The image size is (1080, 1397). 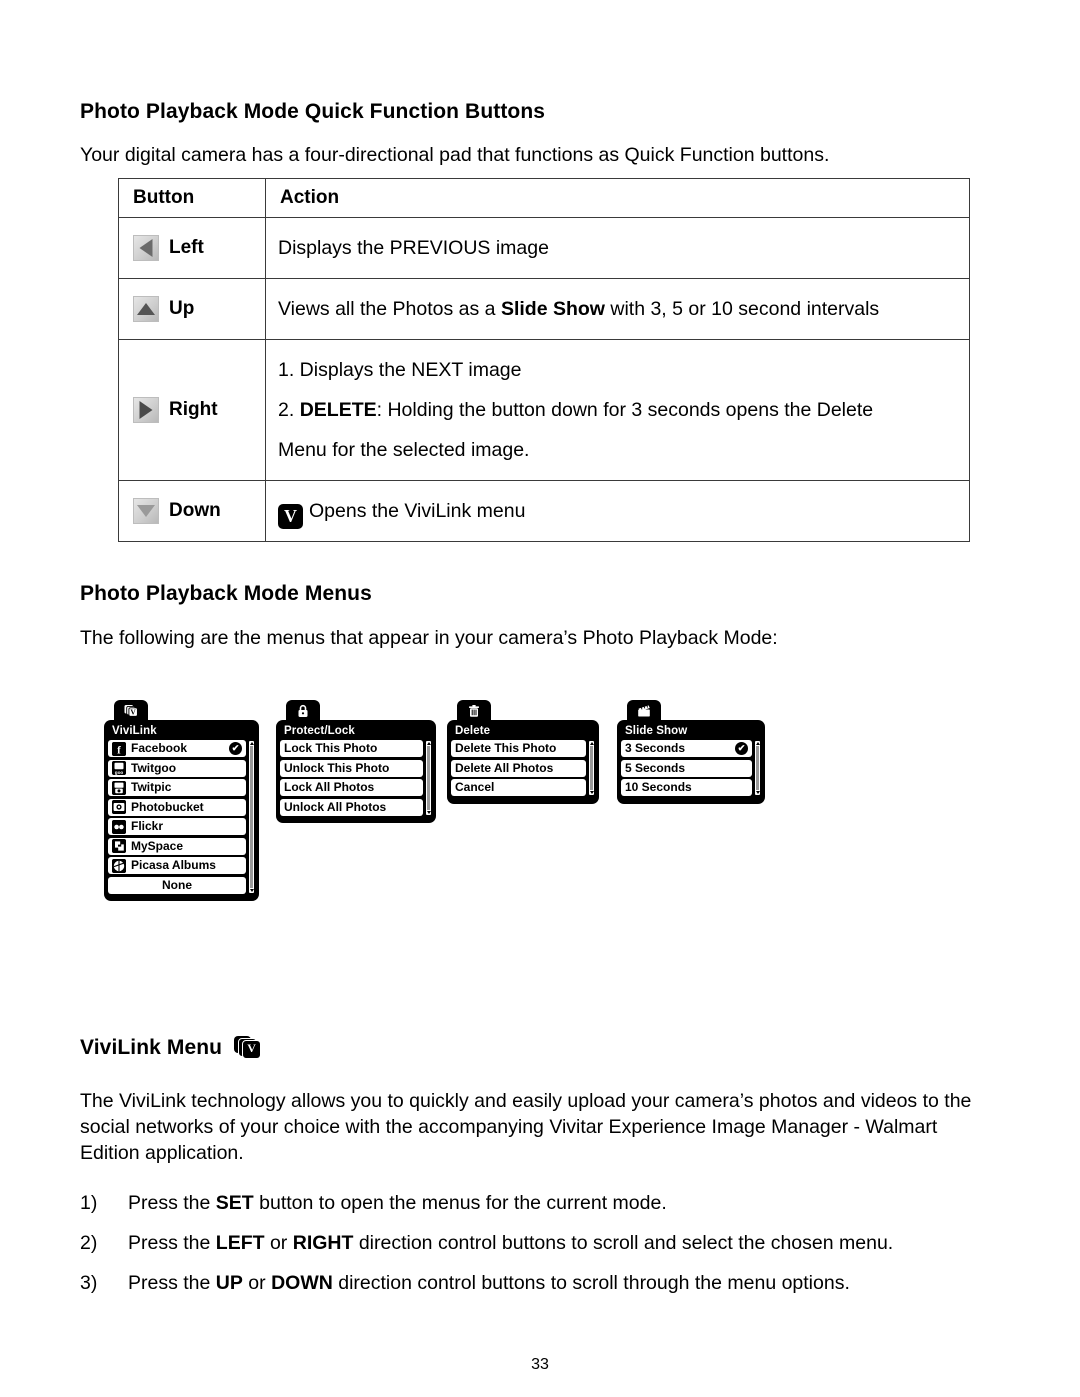 What do you see at coordinates (177, 787) in the screenshot?
I see `menu-item: Twitpic` at bounding box center [177, 787].